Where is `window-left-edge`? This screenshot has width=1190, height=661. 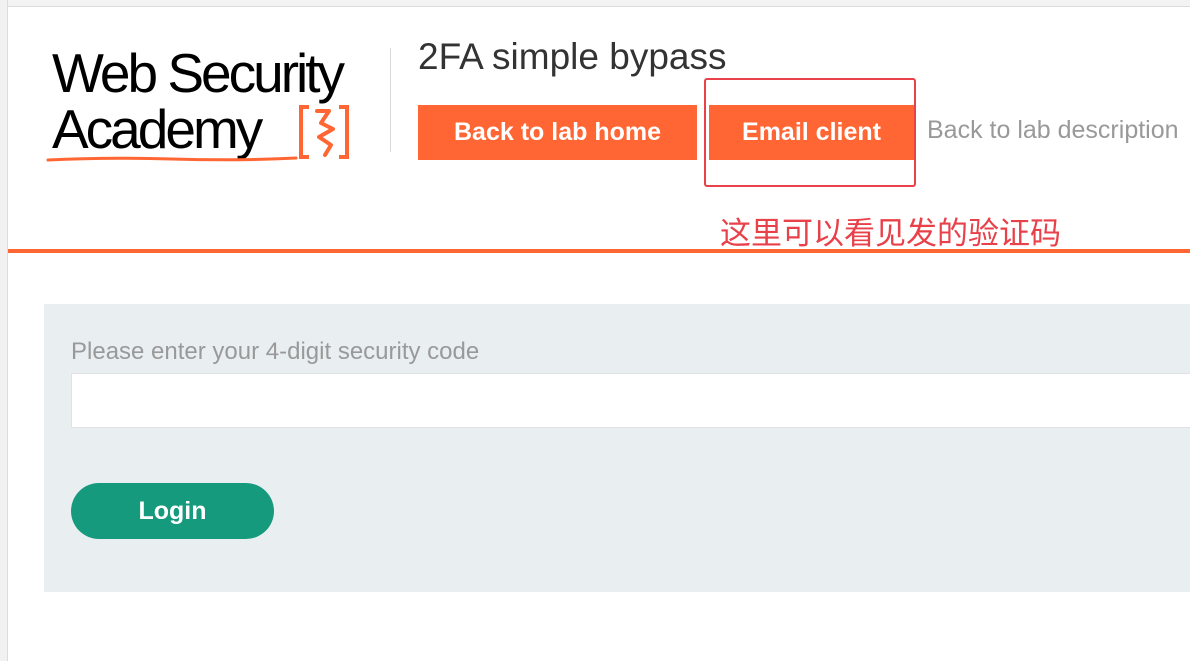 window-left-edge is located at coordinates (4, 330).